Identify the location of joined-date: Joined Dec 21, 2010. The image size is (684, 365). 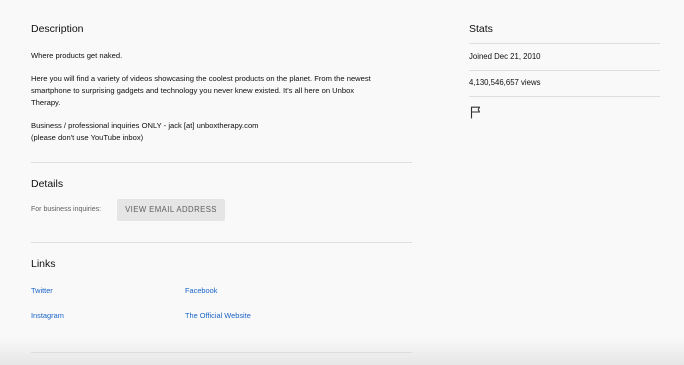
(505, 56).